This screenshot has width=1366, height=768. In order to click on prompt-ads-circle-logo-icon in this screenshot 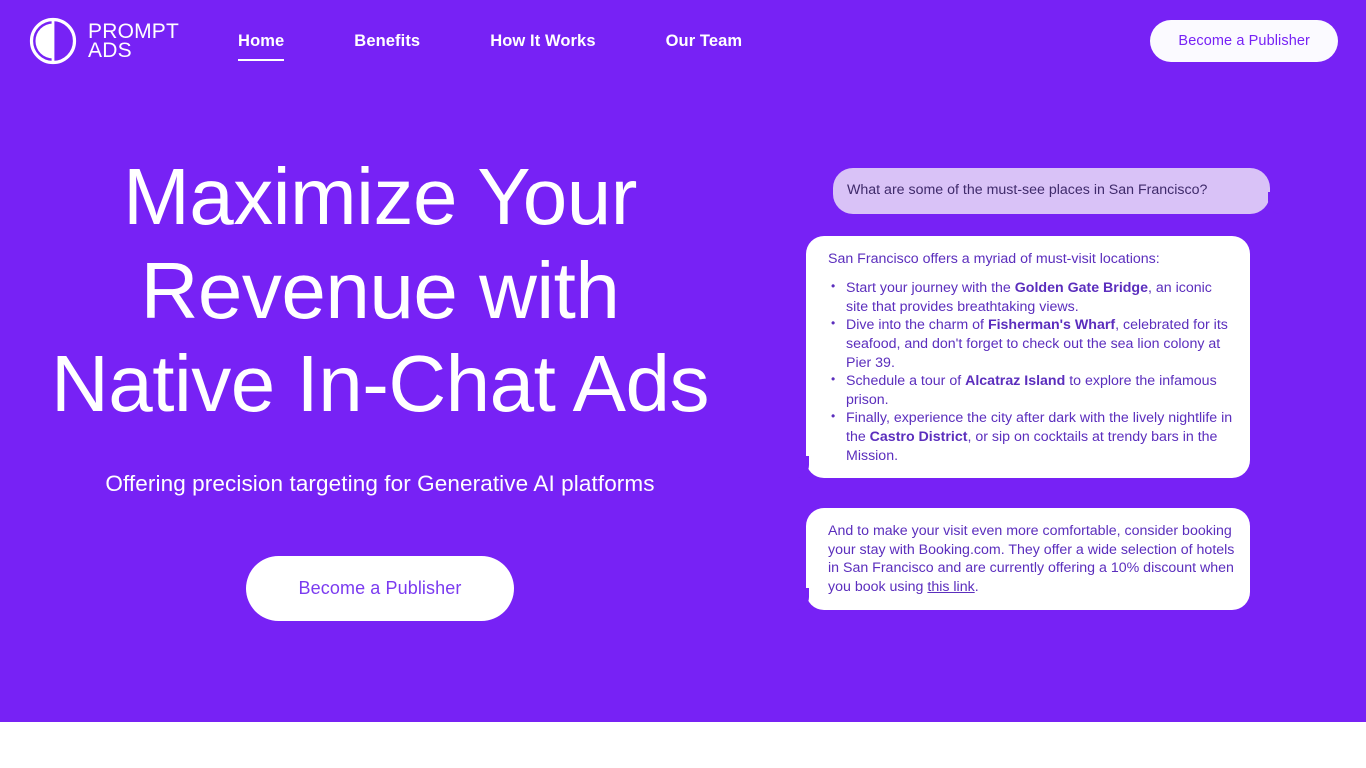, I will do `click(53, 41)`.